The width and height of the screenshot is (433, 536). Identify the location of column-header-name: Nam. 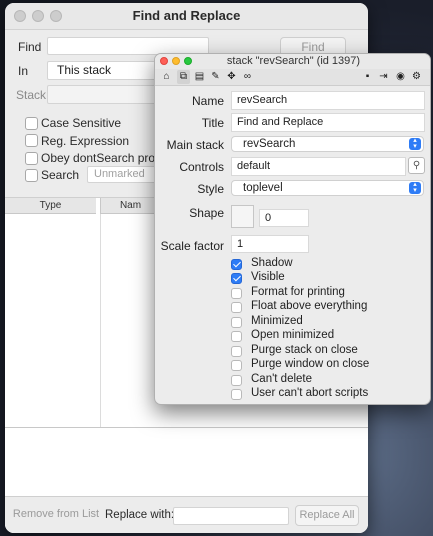
(130, 206).